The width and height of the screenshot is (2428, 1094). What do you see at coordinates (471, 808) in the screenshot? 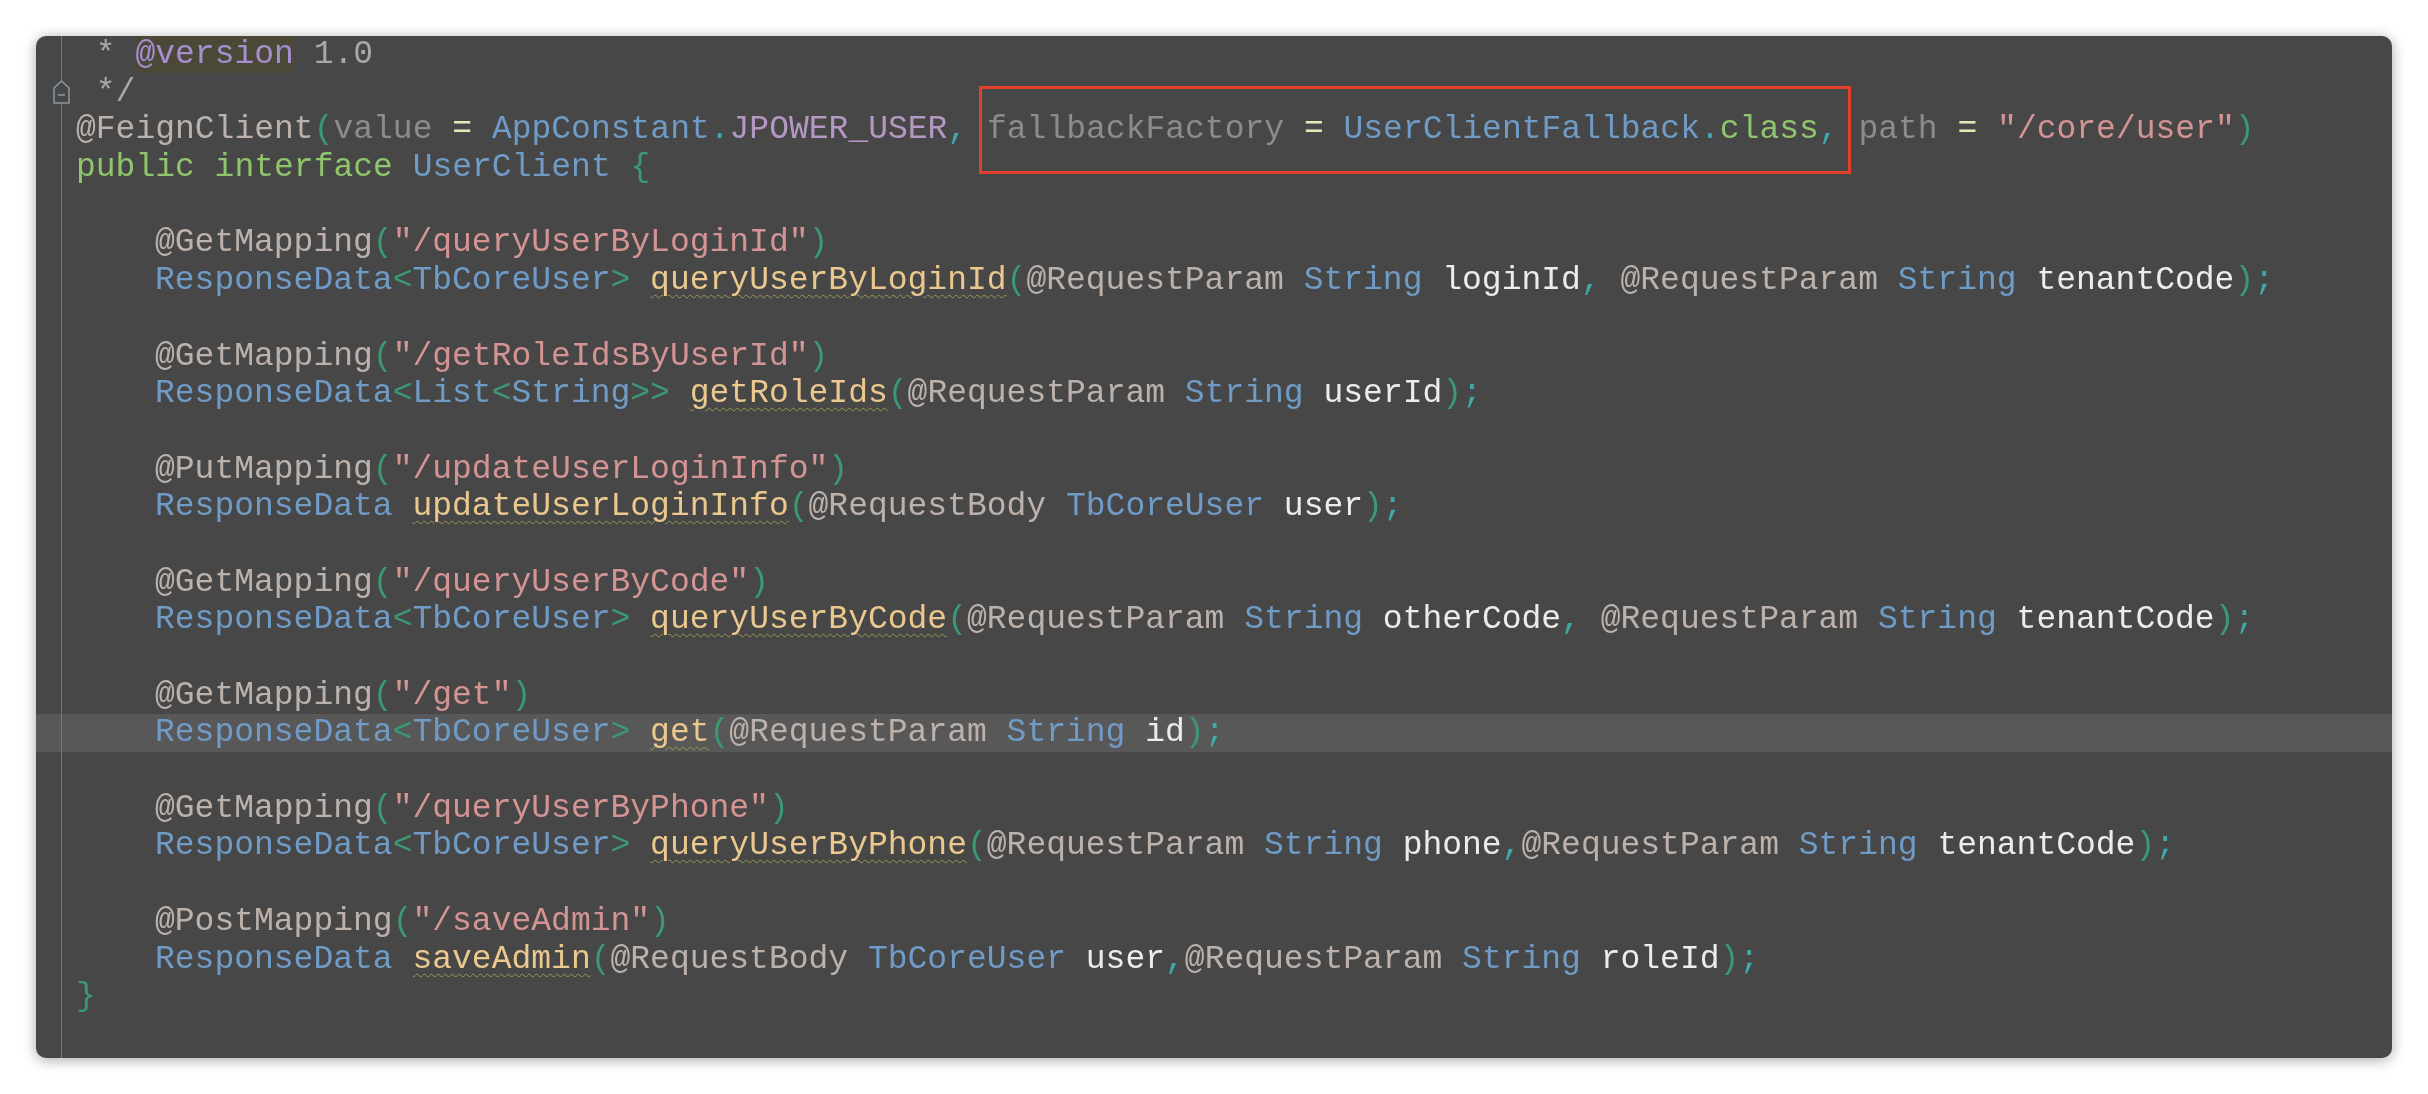
I see `code-line: @GetMapping("/queryUserByPhone")` at bounding box center [471, 808].